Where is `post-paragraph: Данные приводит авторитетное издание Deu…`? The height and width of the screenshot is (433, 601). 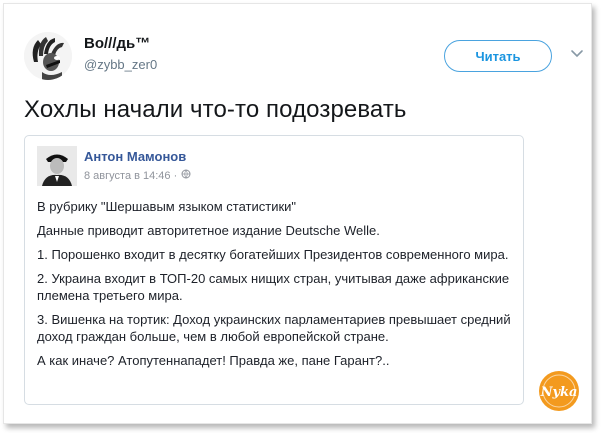 post-paragraph: Данные приводит авторитетное издание Deu… is located at coordinates (208, 230).